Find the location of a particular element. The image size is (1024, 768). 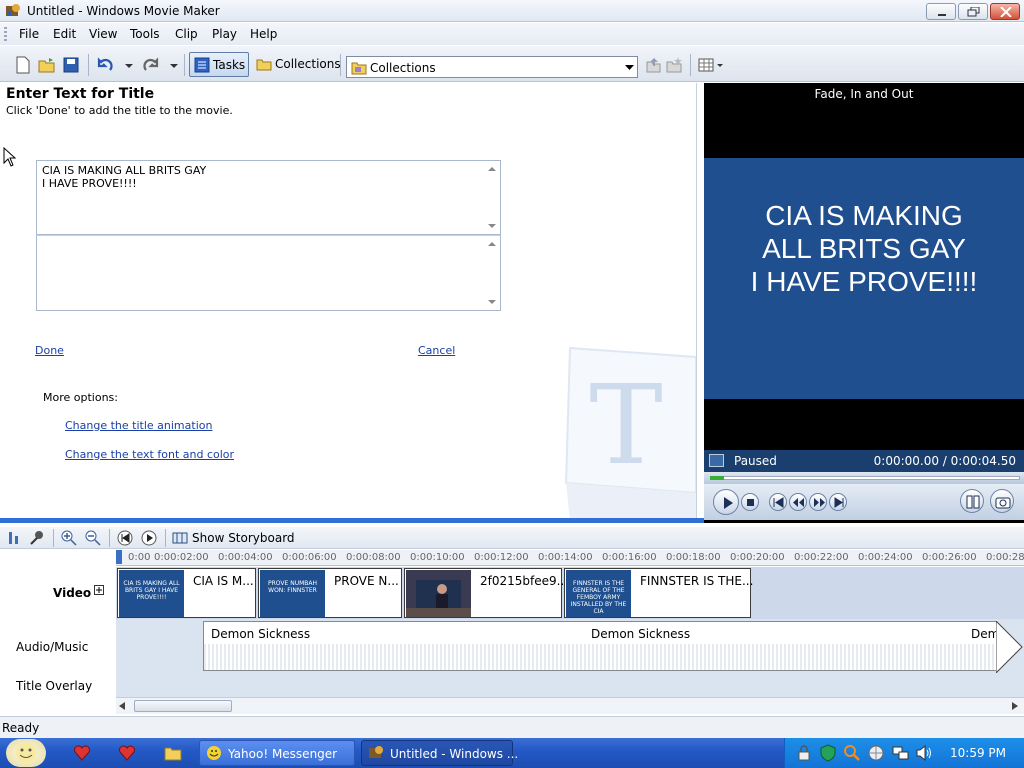

ruler-tick: 0:00:06:00 is located at coordinates (309, 557).